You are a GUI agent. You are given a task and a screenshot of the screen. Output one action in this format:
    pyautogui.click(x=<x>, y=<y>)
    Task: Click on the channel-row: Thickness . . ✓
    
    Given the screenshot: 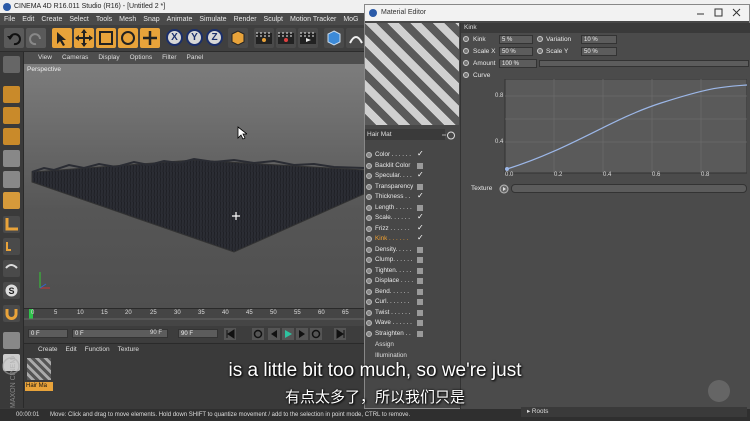 What is the action you would take?
    pyautogui.click(x=411, y=196)
    